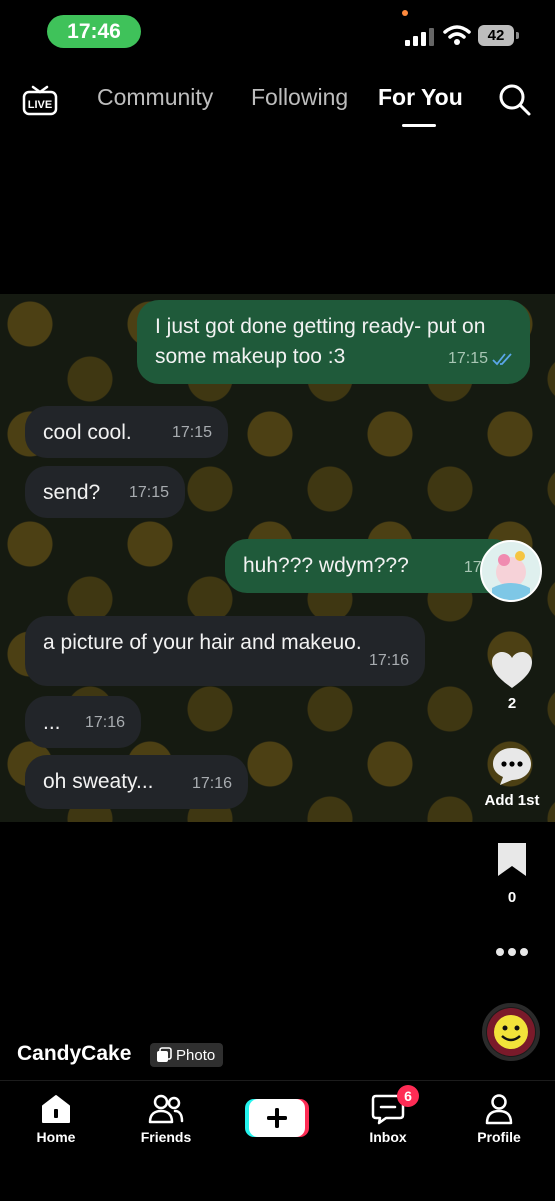 The width and height of the screenshot is (555, 1201). I want to click on tab-following: Following, so click(299, 97).